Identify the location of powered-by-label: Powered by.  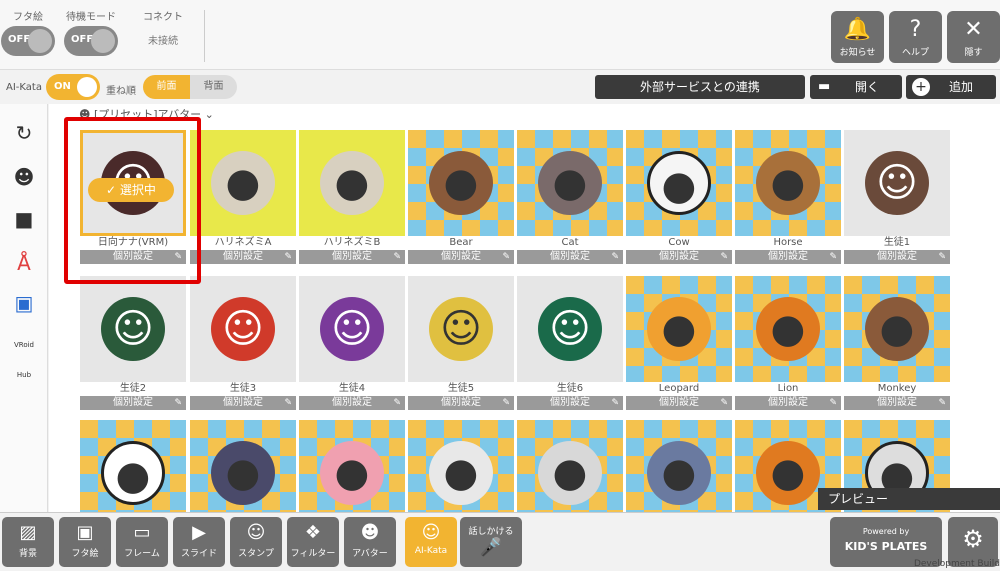
(886, 531).